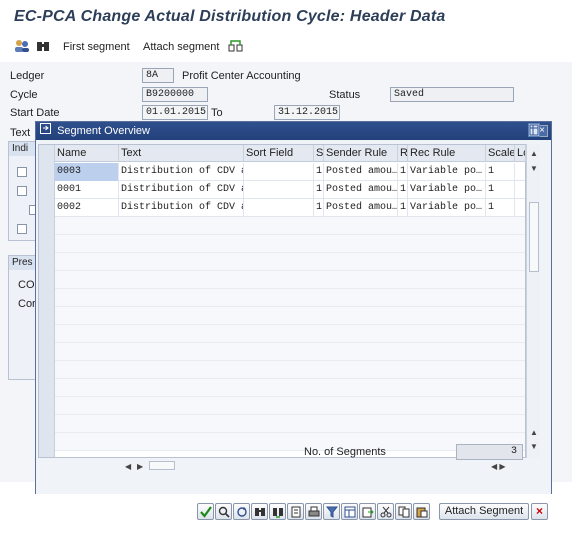 This screenshot has height=543, width=572. What do you see at coordinates (236, 47) in the screenshot?
I see `attach-segment-icon` at bounding box center [236, 47].